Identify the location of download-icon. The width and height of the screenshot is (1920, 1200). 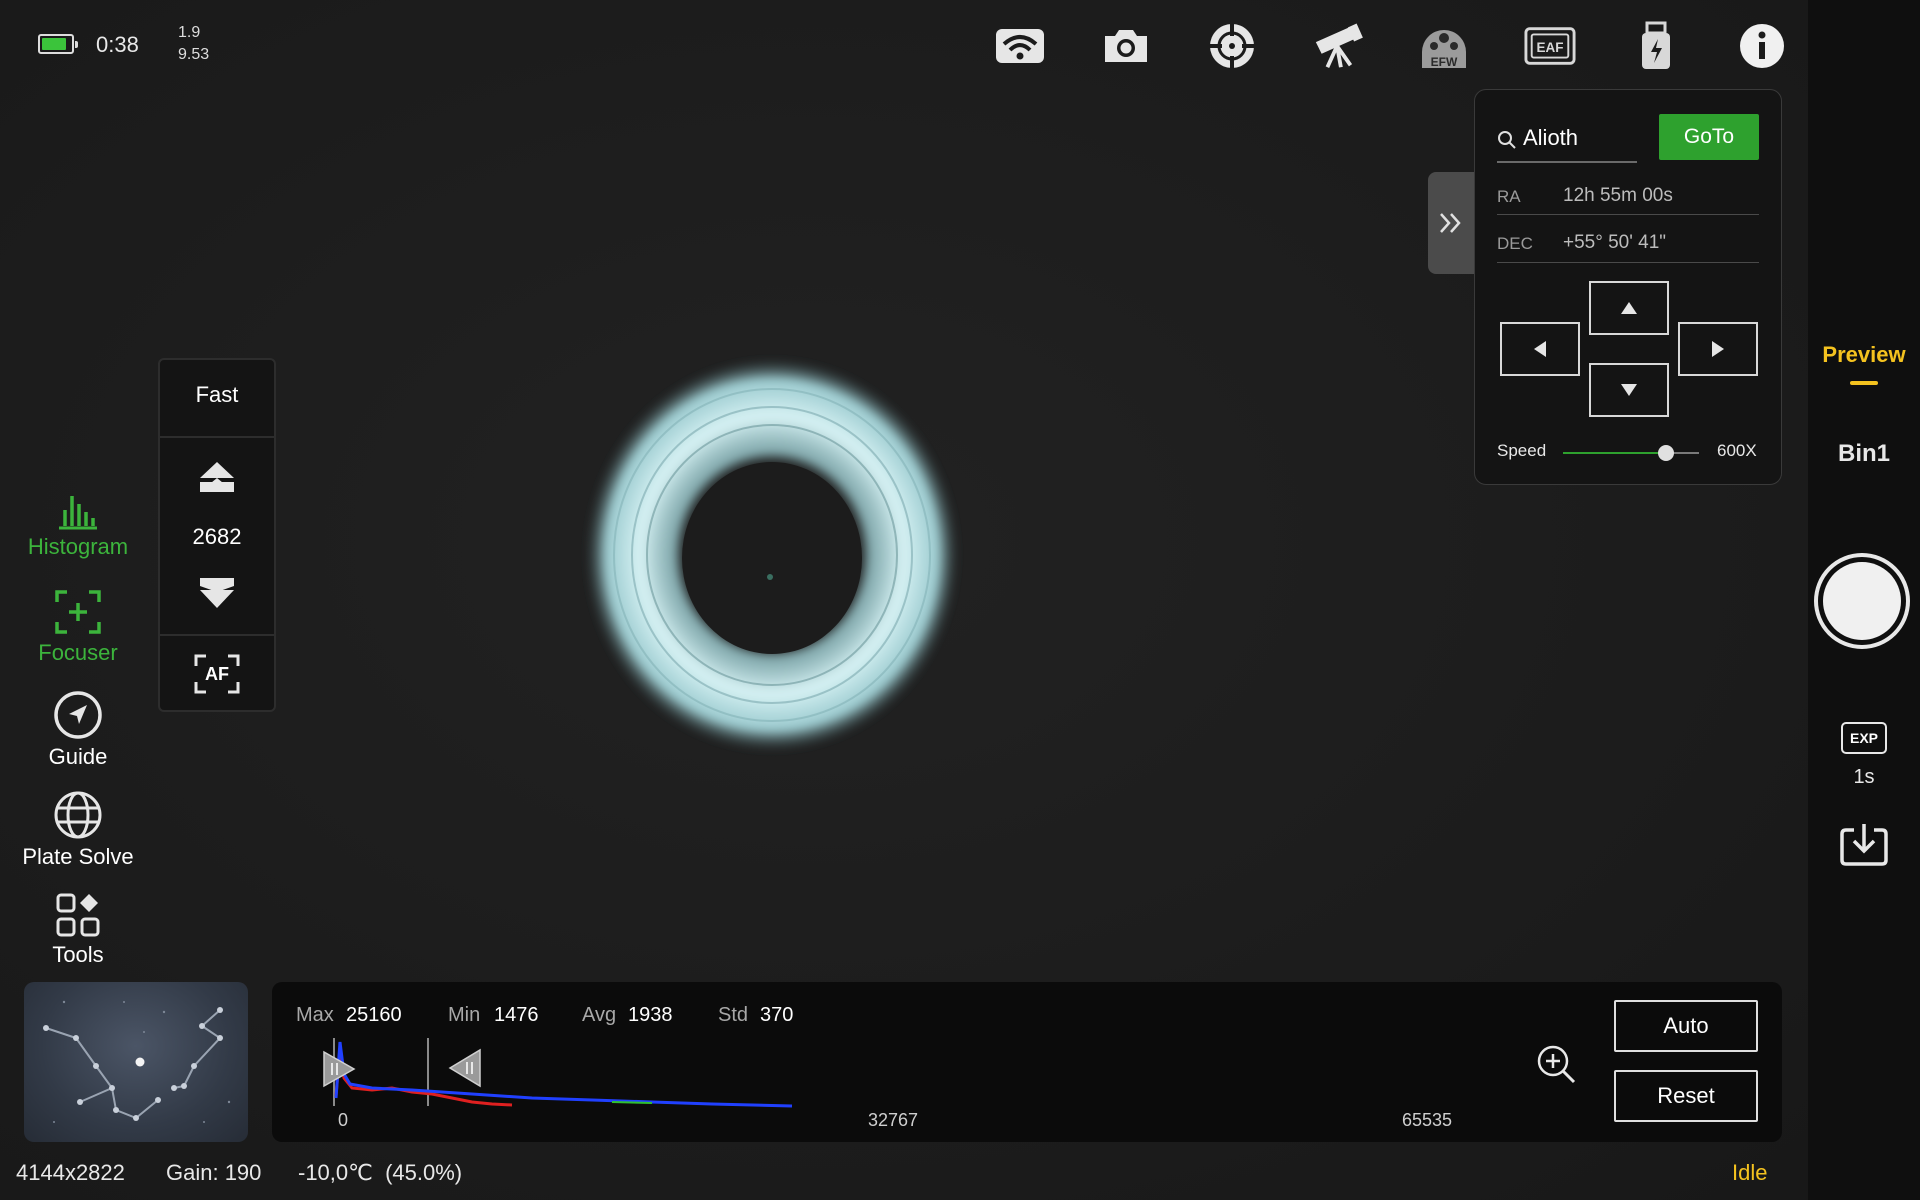
(1864, 845).